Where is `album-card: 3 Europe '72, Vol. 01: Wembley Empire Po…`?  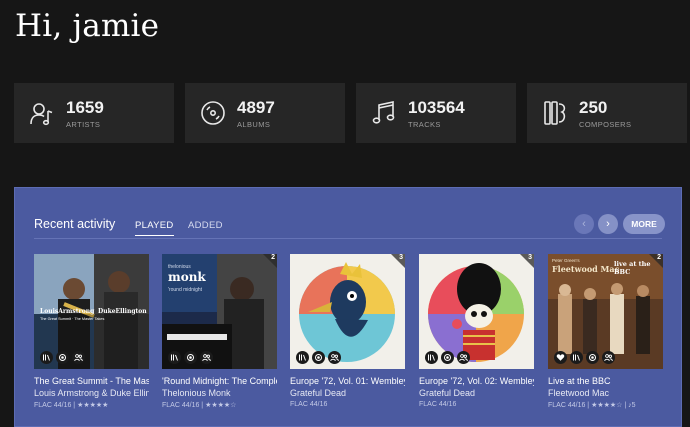 album-card: 3 Europe '72, Vol. 01: Wembley Empire Po… is located at coordinates (347, 331).